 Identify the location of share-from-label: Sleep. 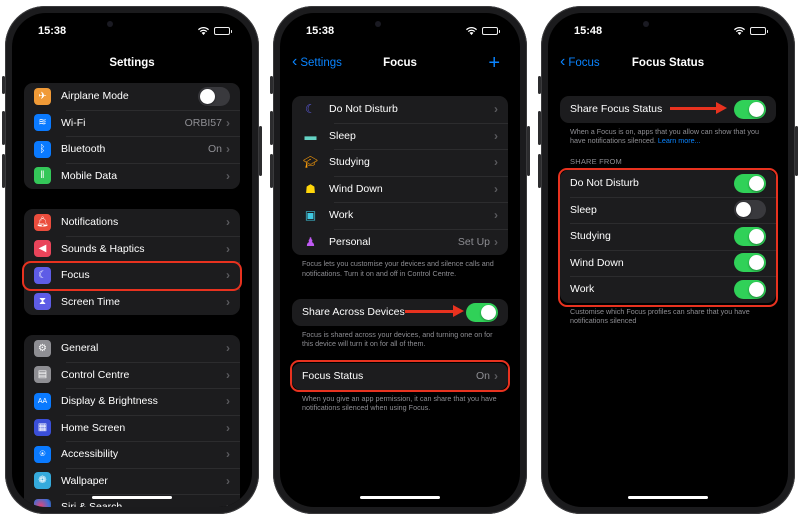
(583, 209).